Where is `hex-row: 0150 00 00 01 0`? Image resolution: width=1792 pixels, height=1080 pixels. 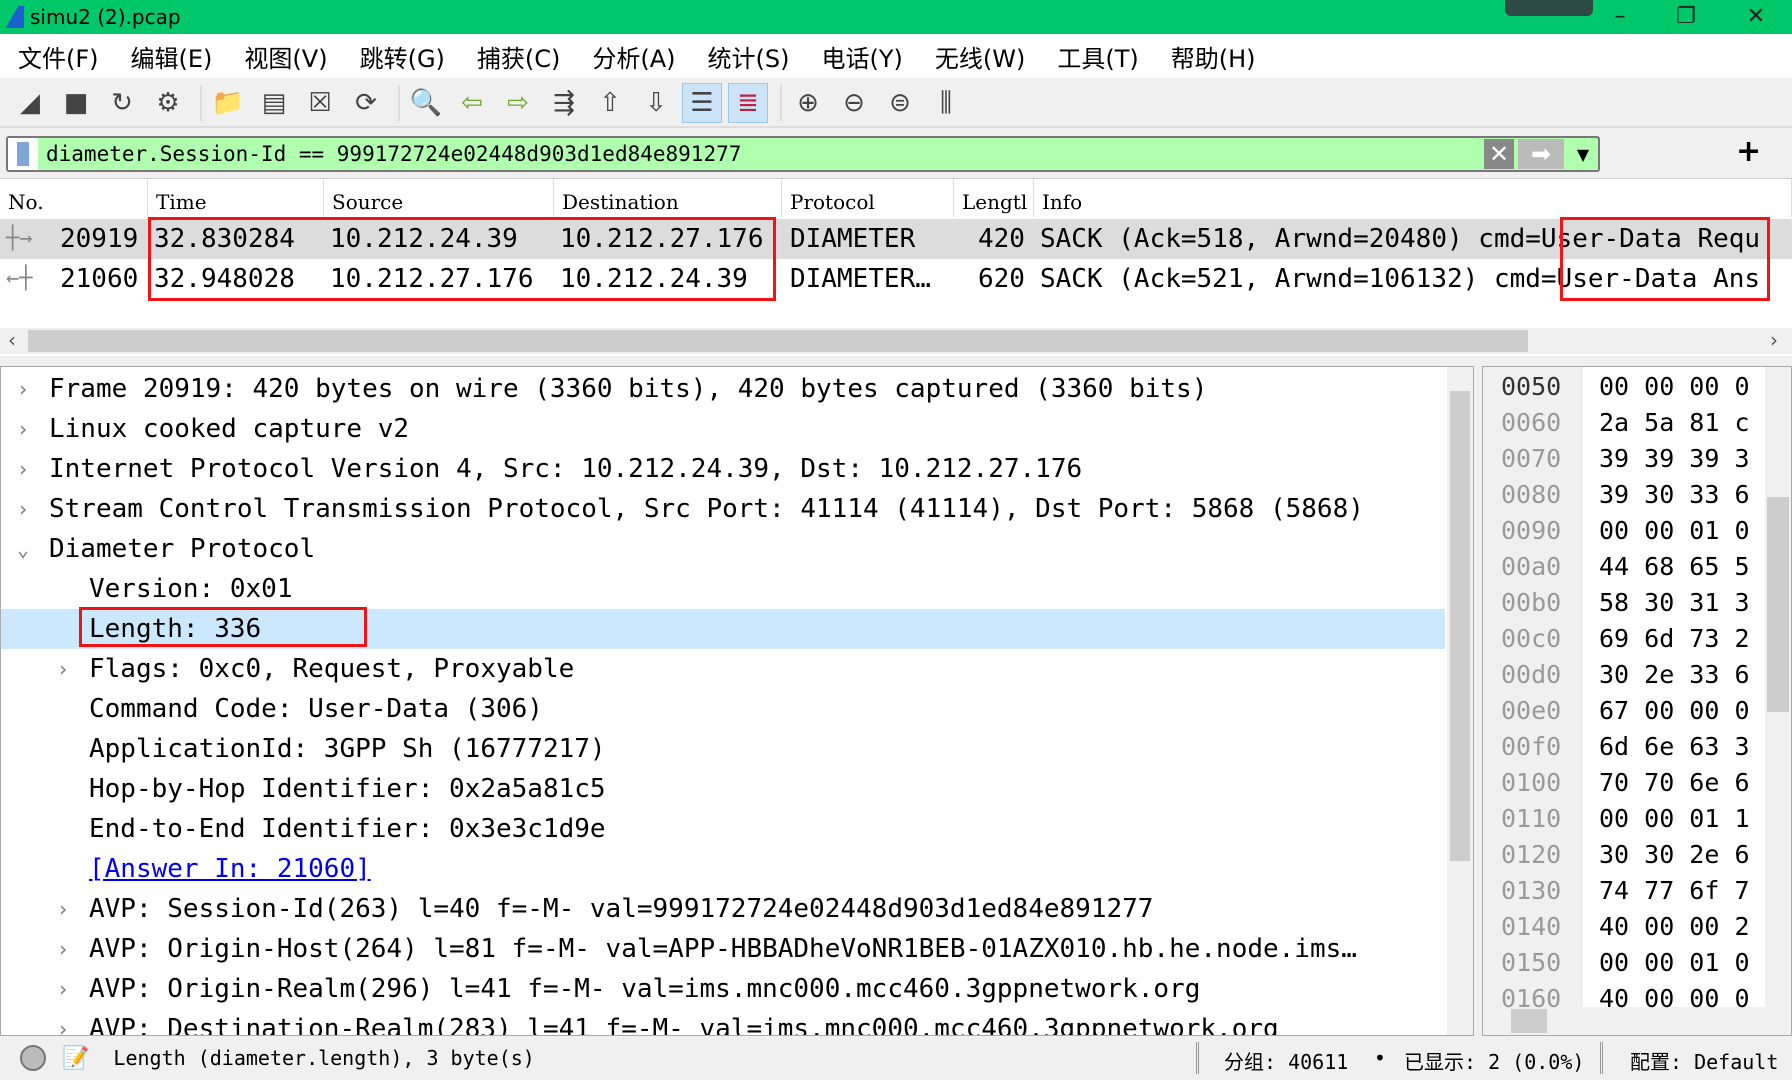 hex-row: 0150 00 00 01 0 is located at coordinates (1625, 963).